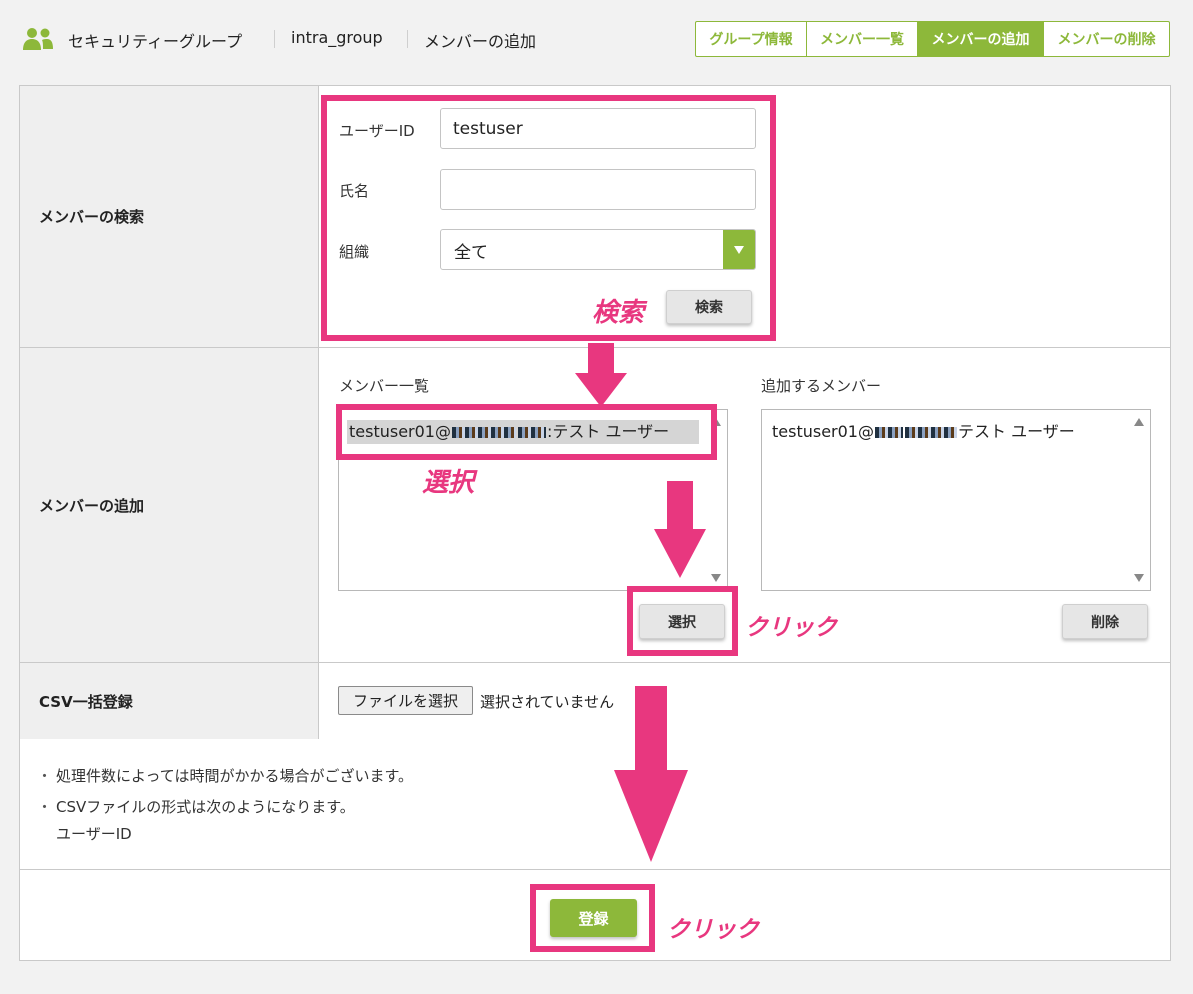  What do you see at coordinates (618, 313) in the screenshot?
I see `annotation-label-search: 検索` at bounding box center [618, 313].